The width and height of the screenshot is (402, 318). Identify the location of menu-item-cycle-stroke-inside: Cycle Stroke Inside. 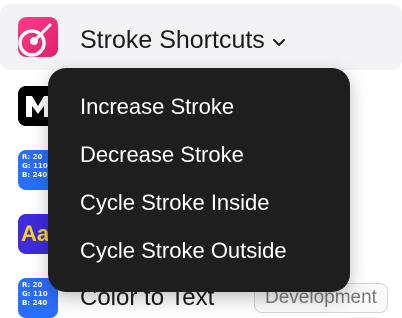
(175, 203).